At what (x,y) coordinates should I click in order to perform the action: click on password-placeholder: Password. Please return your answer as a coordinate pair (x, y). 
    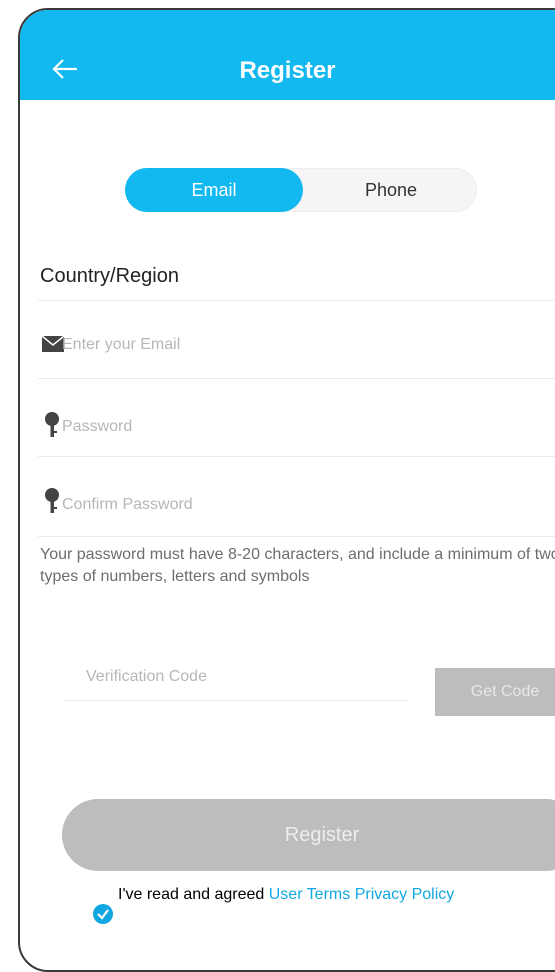
    Looking at the image, I should click on (97, 426).